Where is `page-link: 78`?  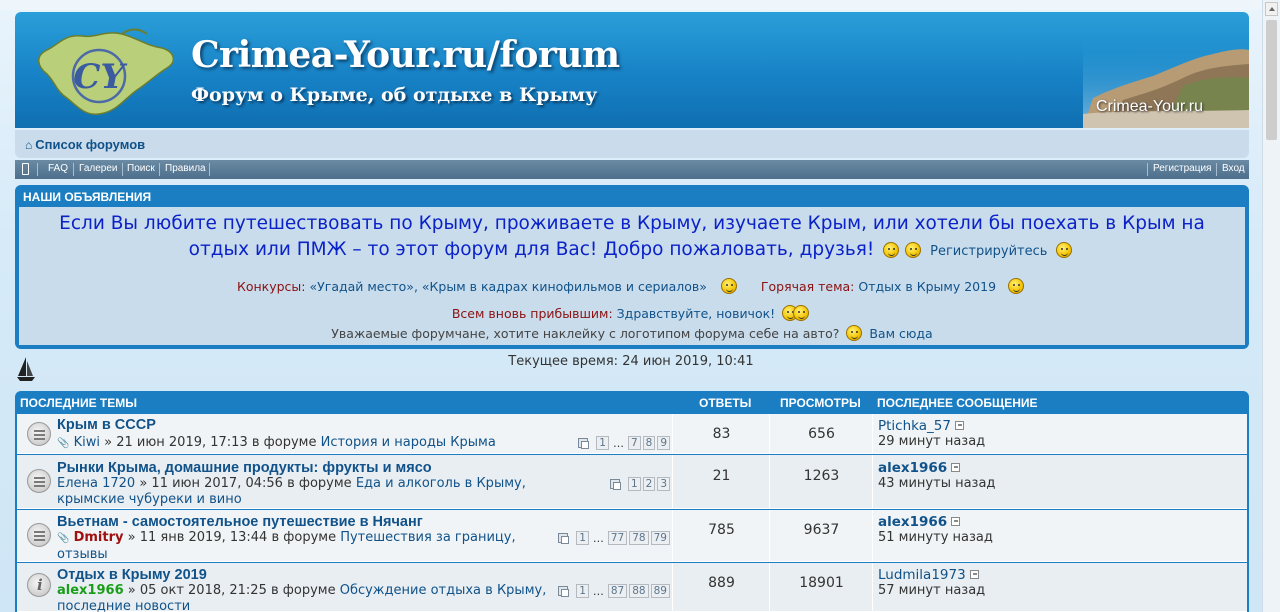 page-link: 78 is located at coordinates (639, 538).